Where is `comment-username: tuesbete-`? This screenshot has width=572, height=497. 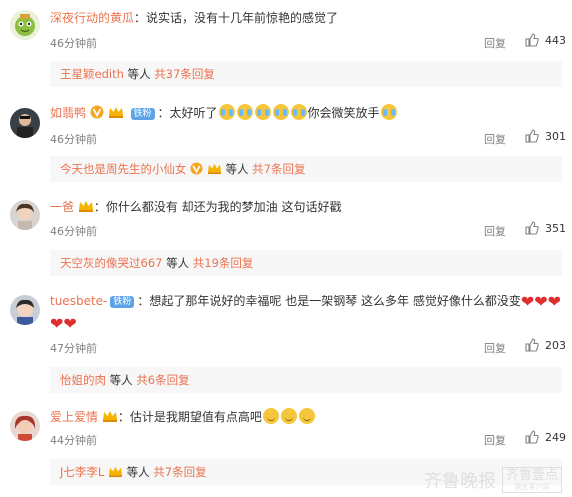 comment-username: tuesbete- is located at coordinates (78, 301).